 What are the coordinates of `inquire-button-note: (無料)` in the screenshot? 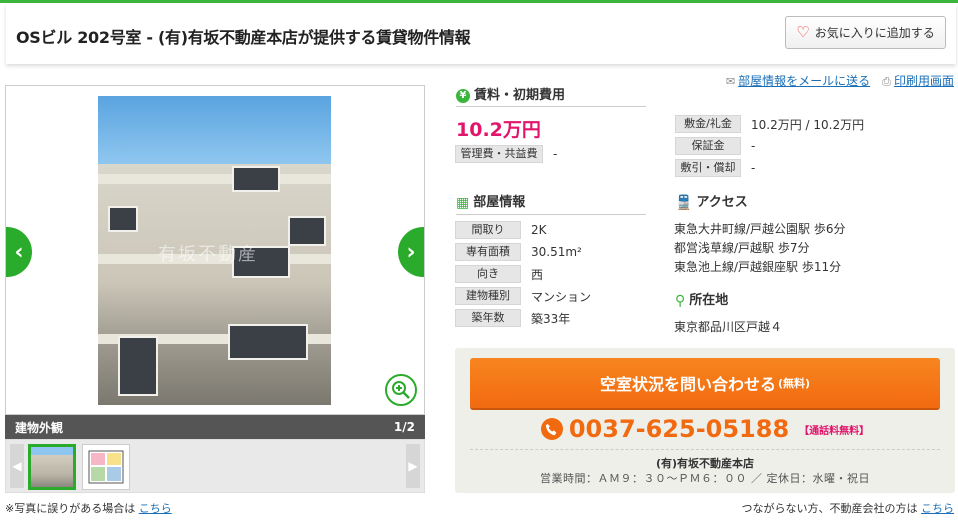 It's located at (794, 383).